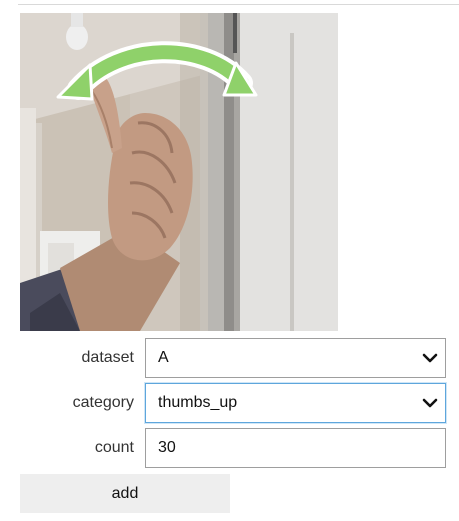 The height and width of the screenshot is (521, 459). I want to click on dataset-row: dataset A, so click(233, 358).